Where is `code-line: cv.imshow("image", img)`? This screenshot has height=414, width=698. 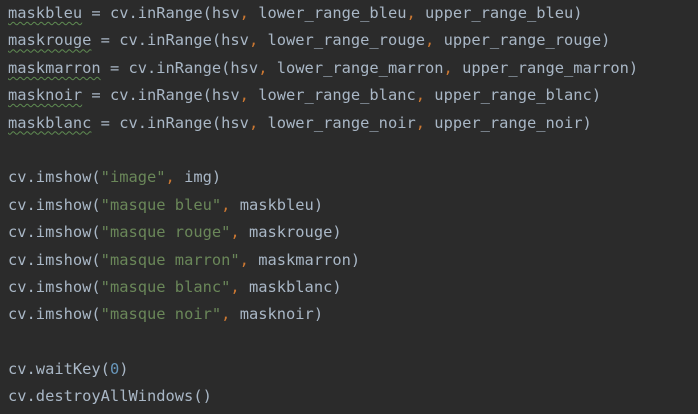
code-line: cv.imshow("image", img) is located at coordinates (353, 177).